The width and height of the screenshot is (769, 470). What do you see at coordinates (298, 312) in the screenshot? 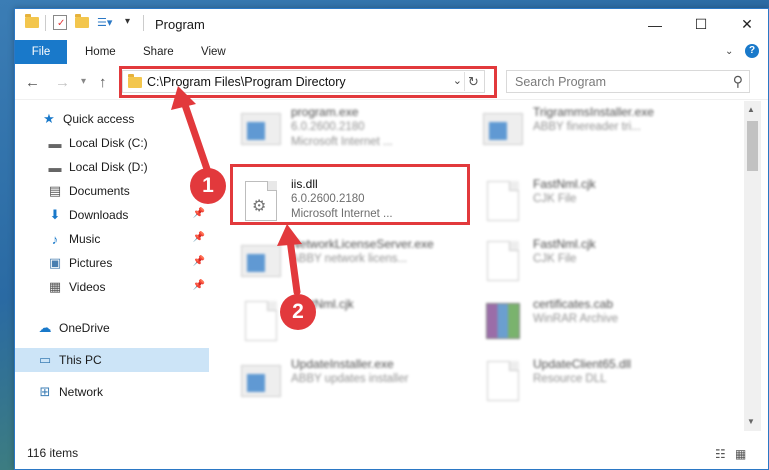
I see `step-2-badge: 2` at bounding box center [298, 312].